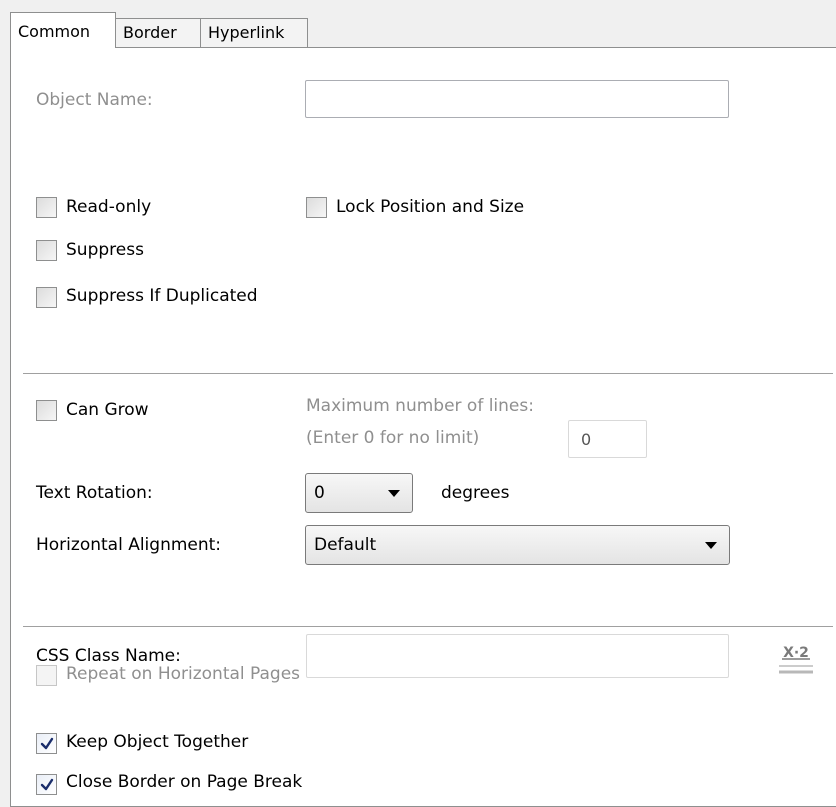  I want to click on repeat-horizontal-checkbox, so click(46, 675).